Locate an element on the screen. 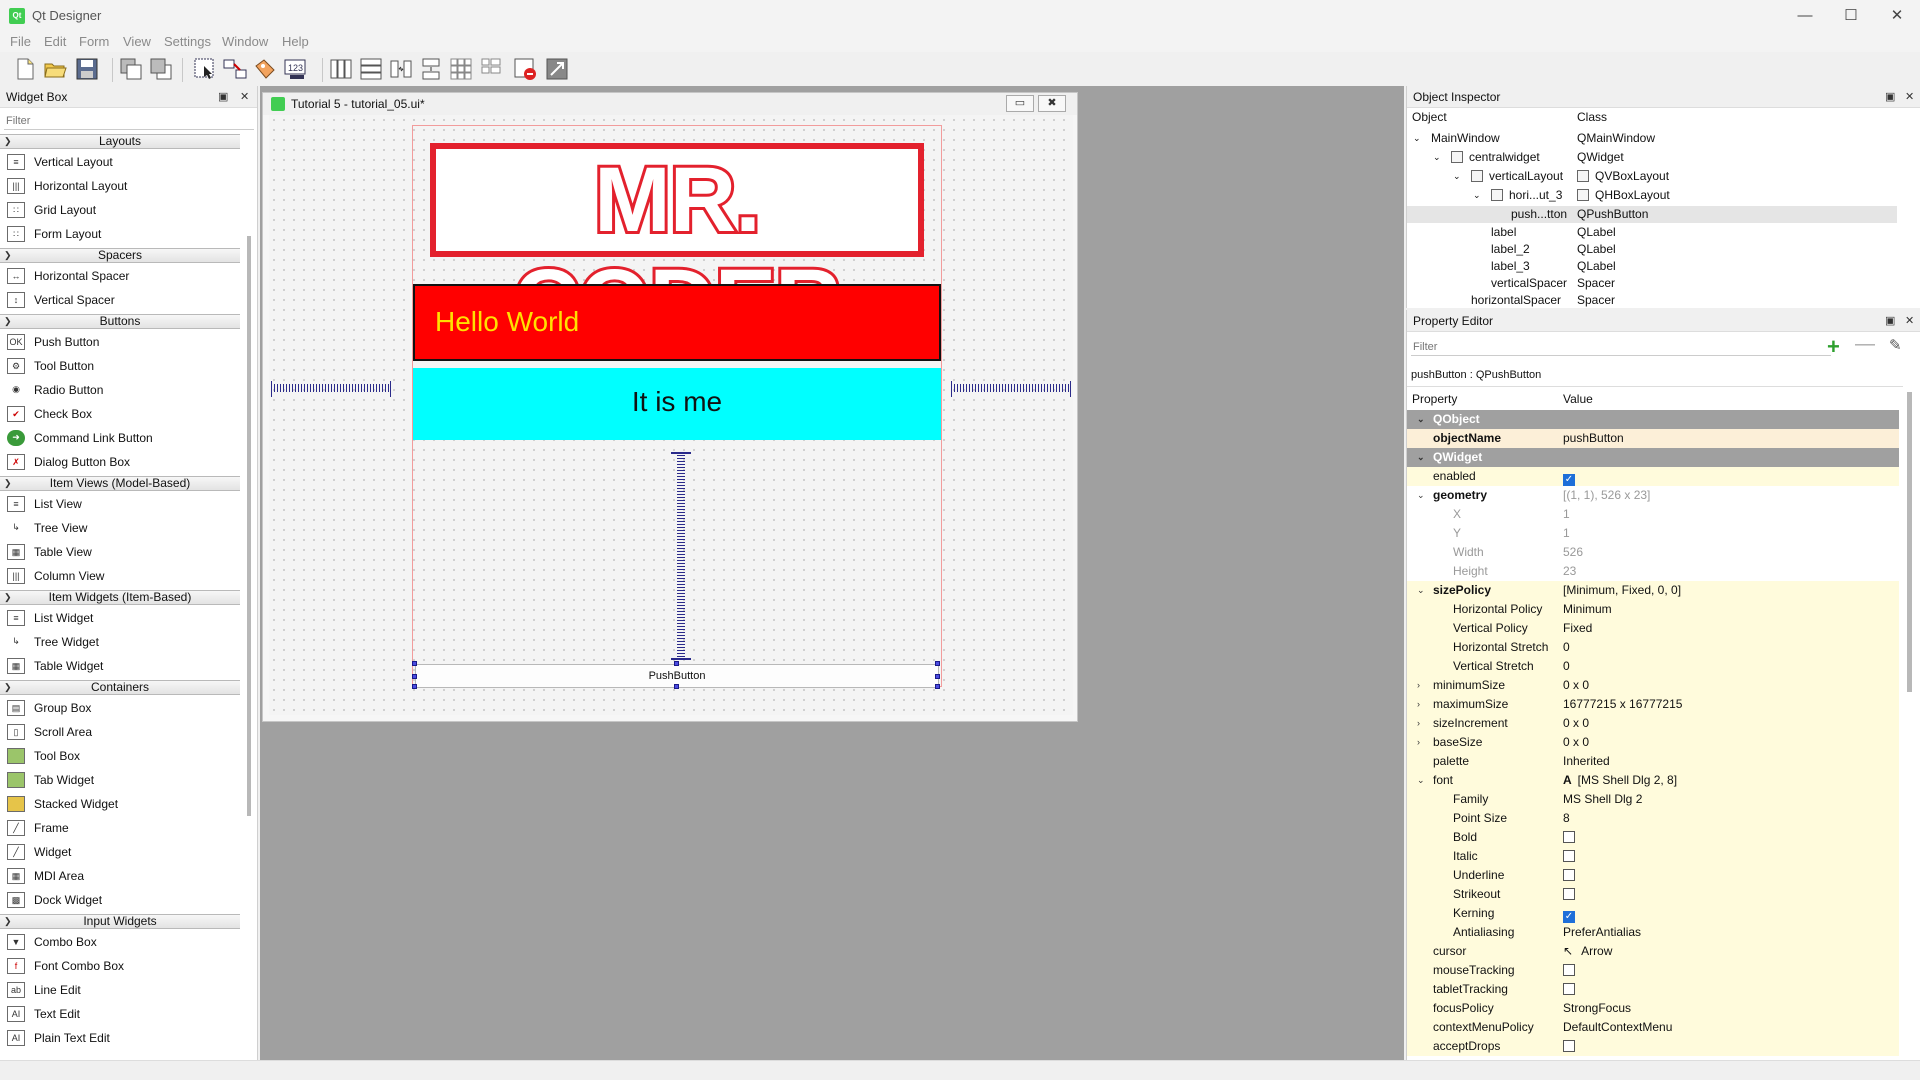  widget-command-link-button: ➜ Command Link Button is located at coordinates (120, 438).